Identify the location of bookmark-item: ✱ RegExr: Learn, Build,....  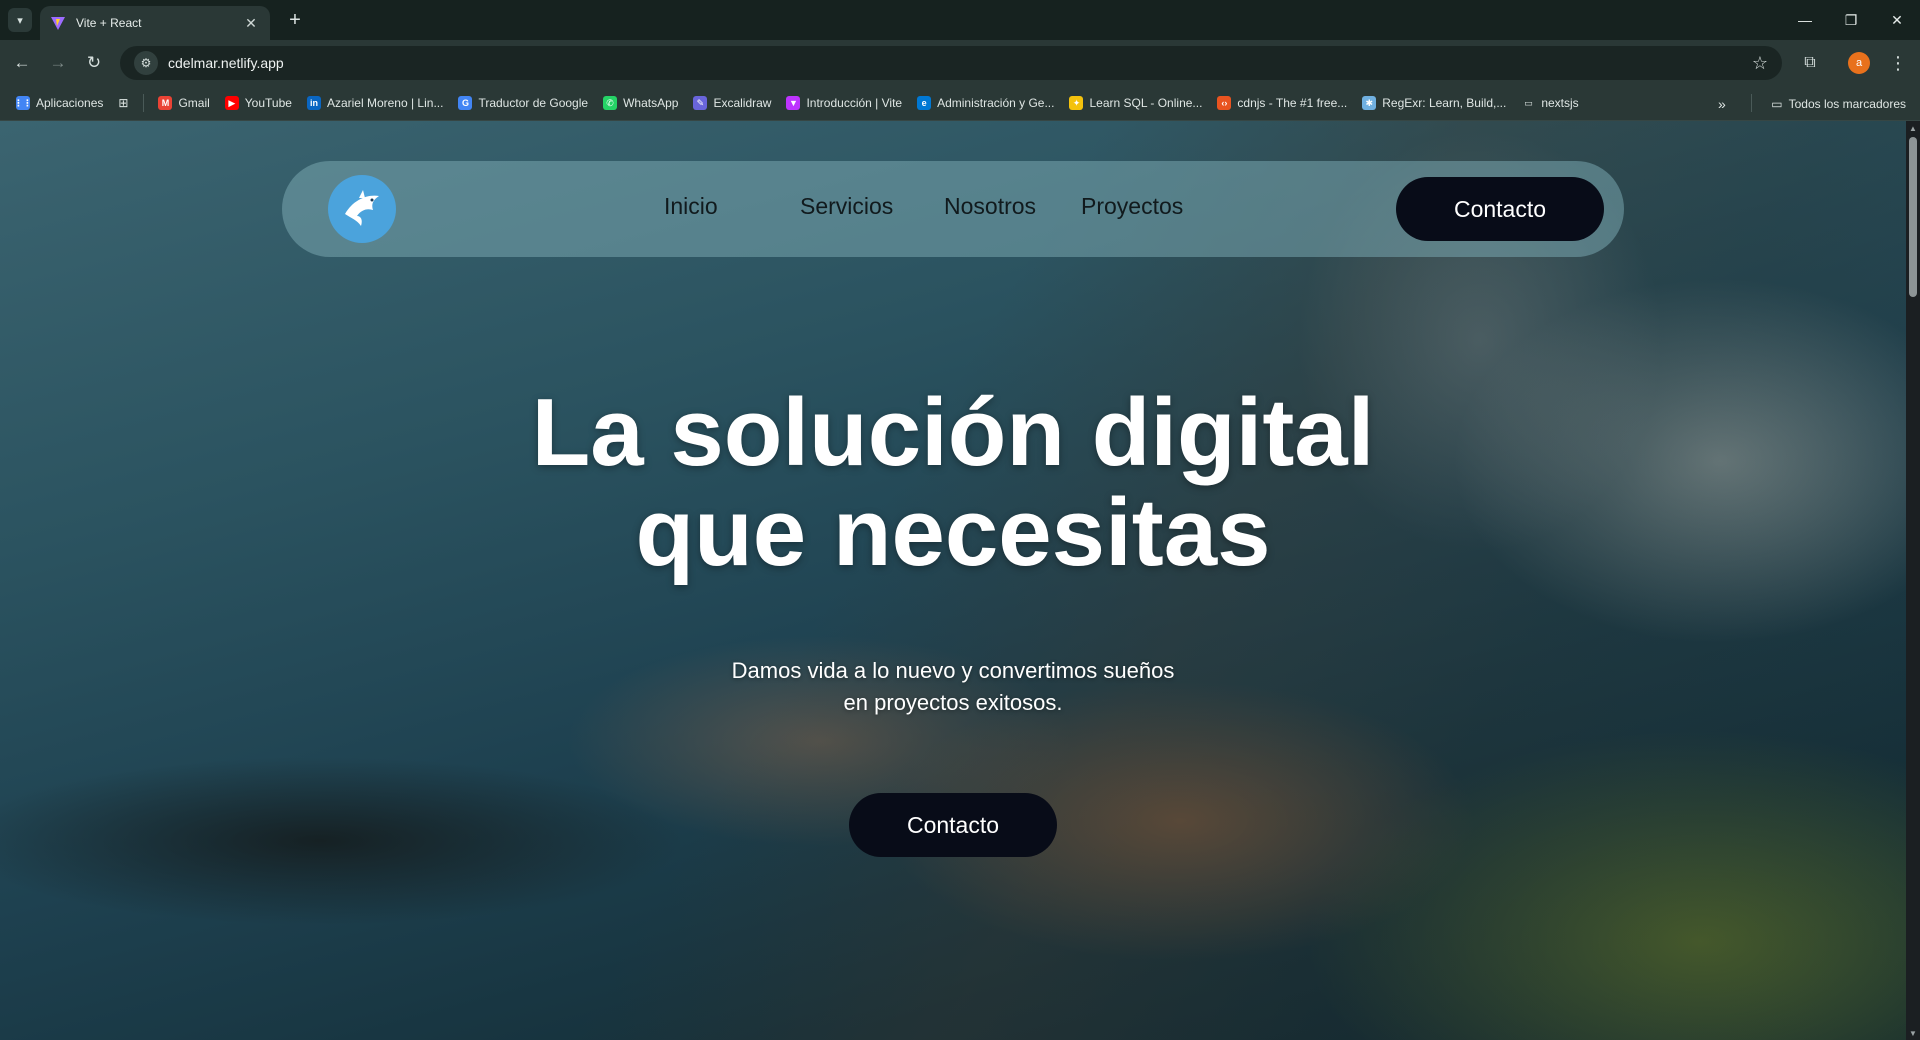
(1434, 103).